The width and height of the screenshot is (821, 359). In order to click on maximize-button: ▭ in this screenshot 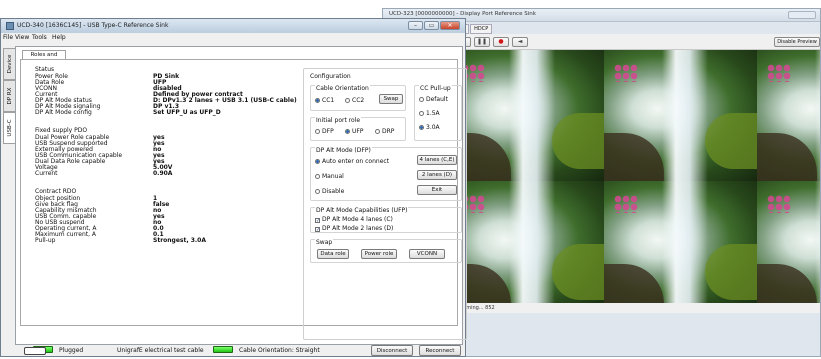, I will do `click(431, 25)`.